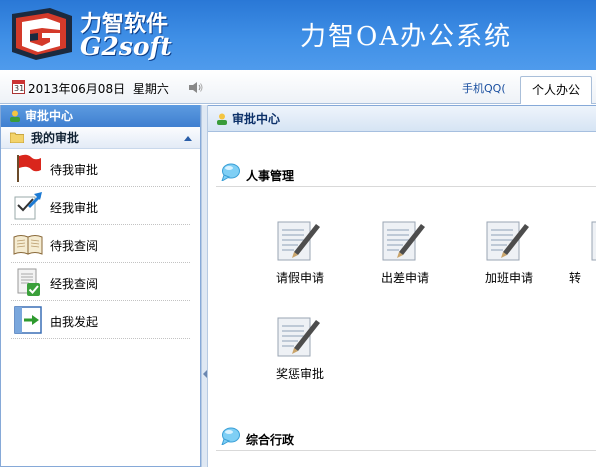  Describe the element at coordinates (298, 87) in the screenshot. I see `top-toolbar: 31 2013年06月08日 星期六 手机QQ( 个人办公` at that location.